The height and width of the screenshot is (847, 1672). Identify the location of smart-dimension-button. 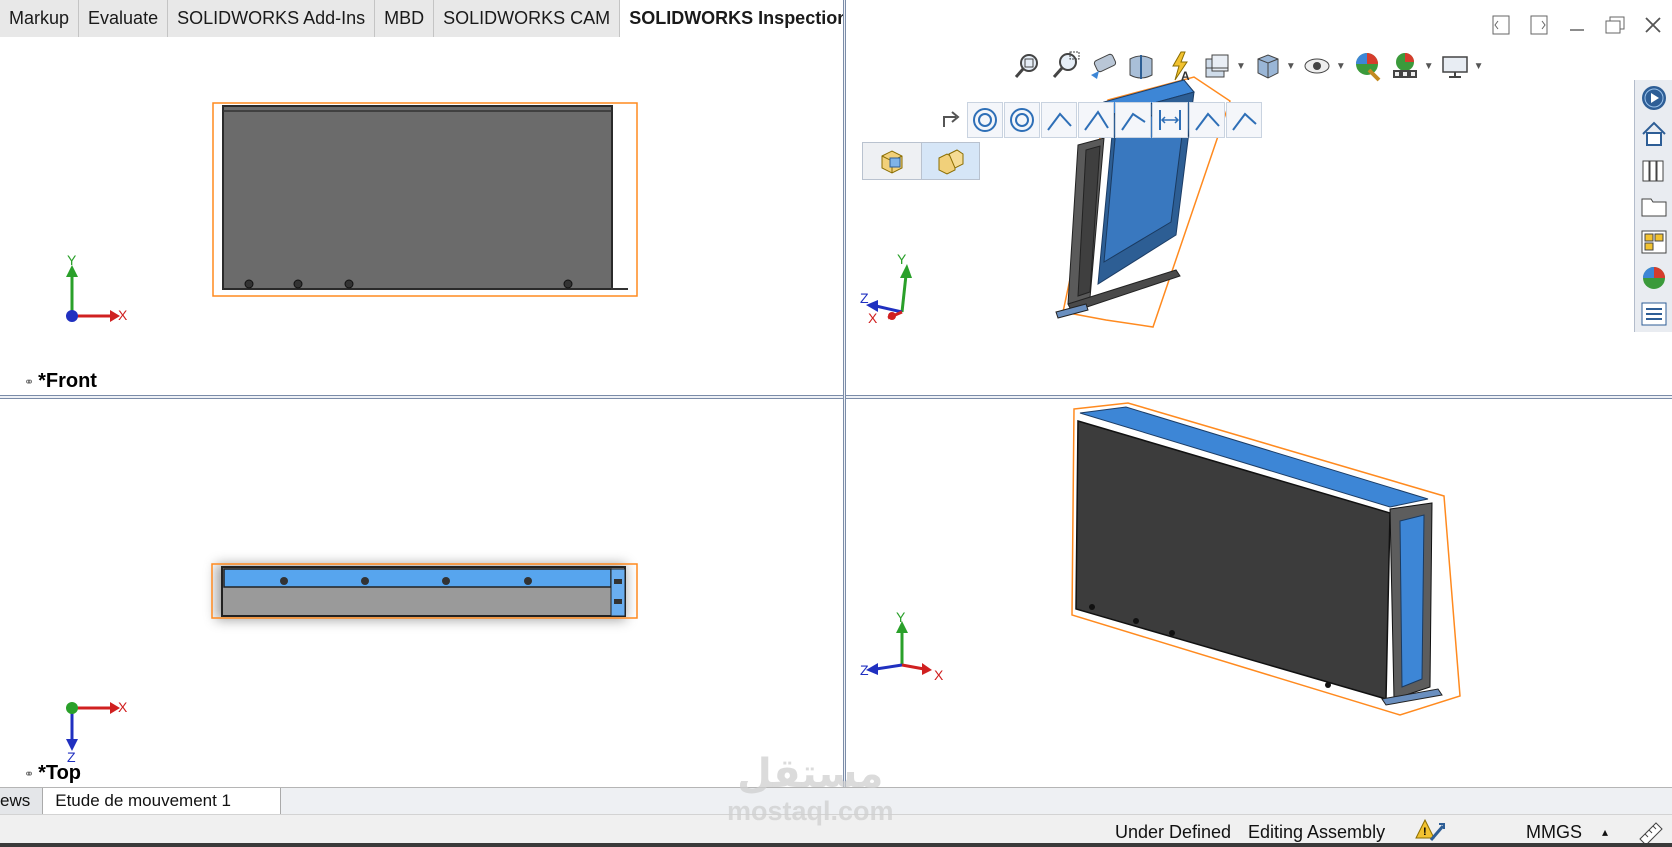
(1170, 120).